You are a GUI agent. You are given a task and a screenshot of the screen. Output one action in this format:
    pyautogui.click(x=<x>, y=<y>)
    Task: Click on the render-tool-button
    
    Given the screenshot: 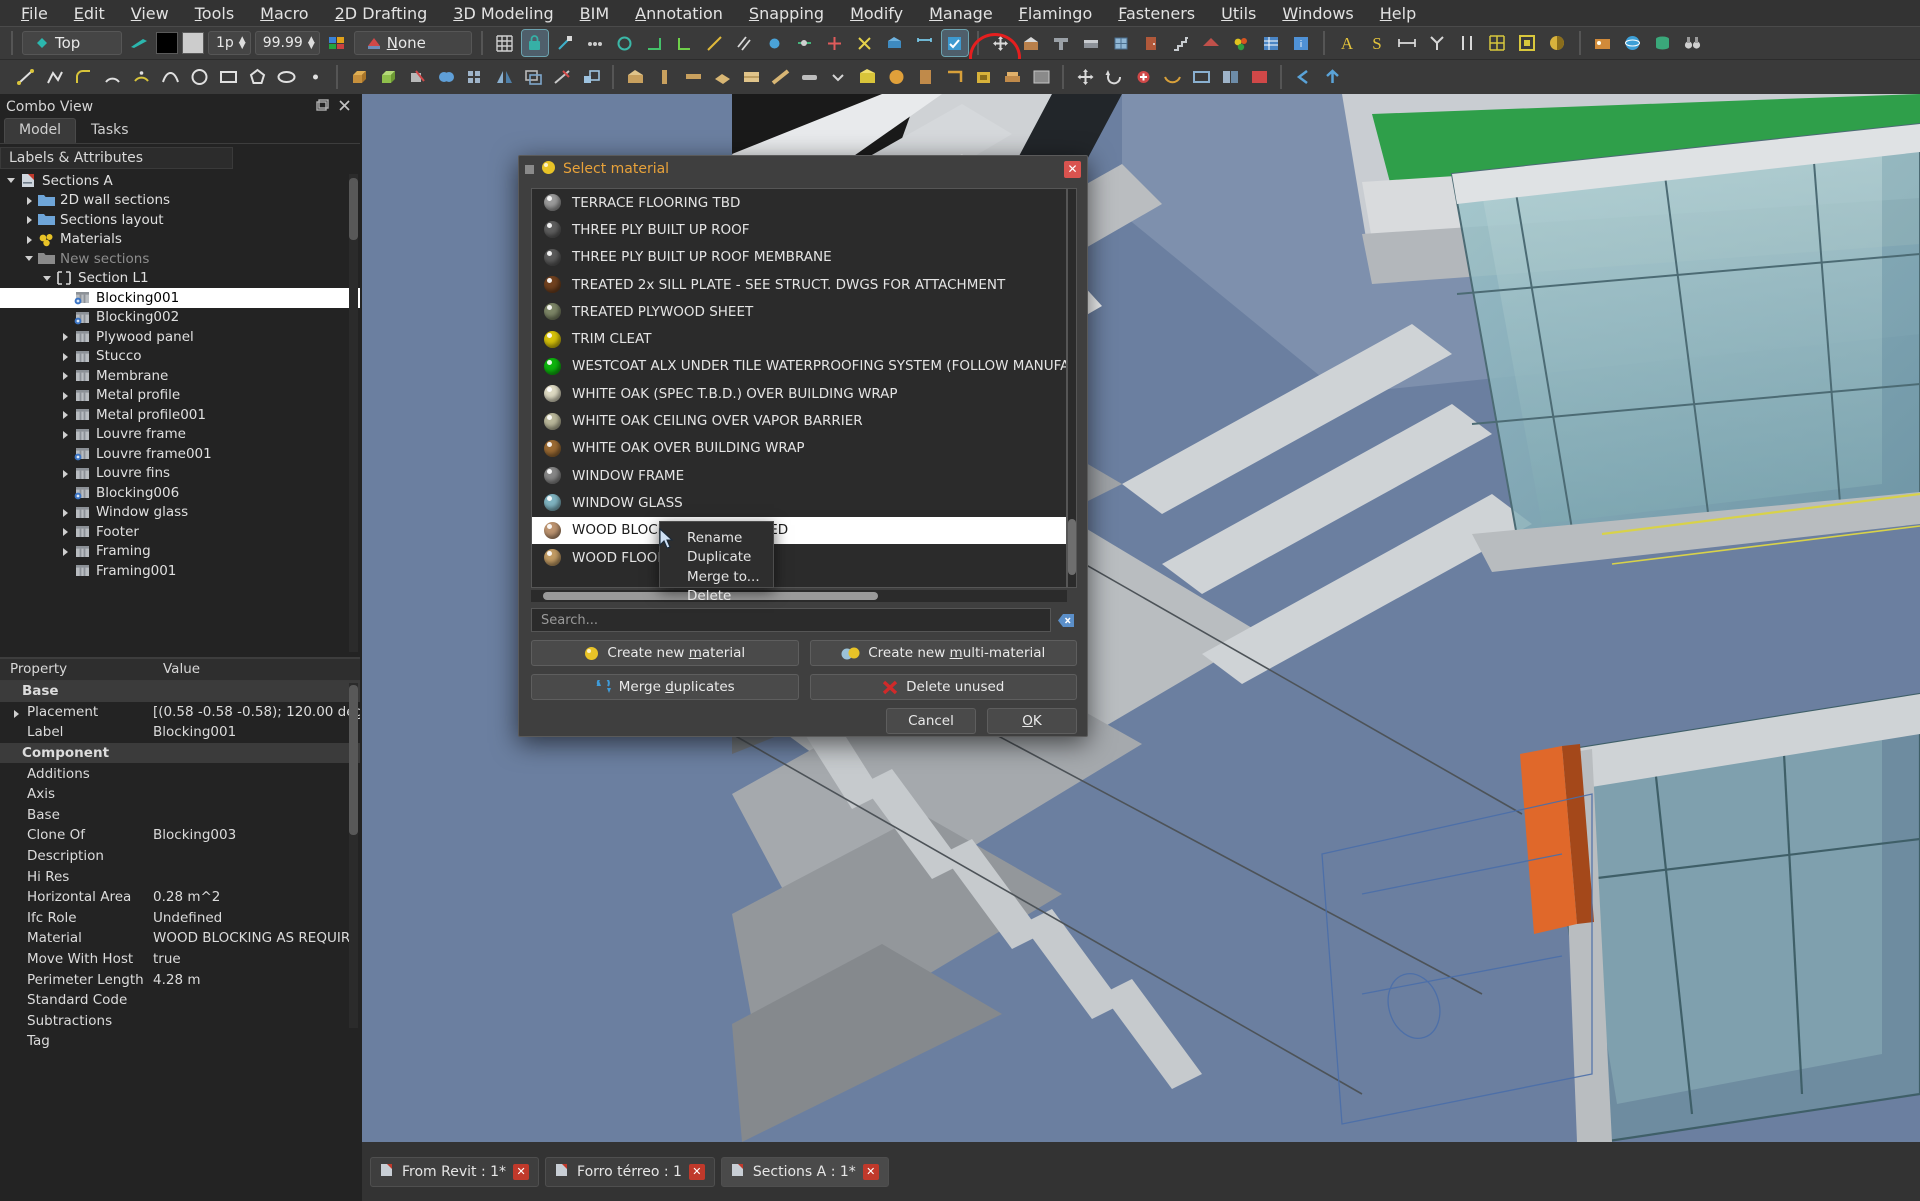 What is the action you would take?
    pyautogui.click(x=1603, y=43)
    